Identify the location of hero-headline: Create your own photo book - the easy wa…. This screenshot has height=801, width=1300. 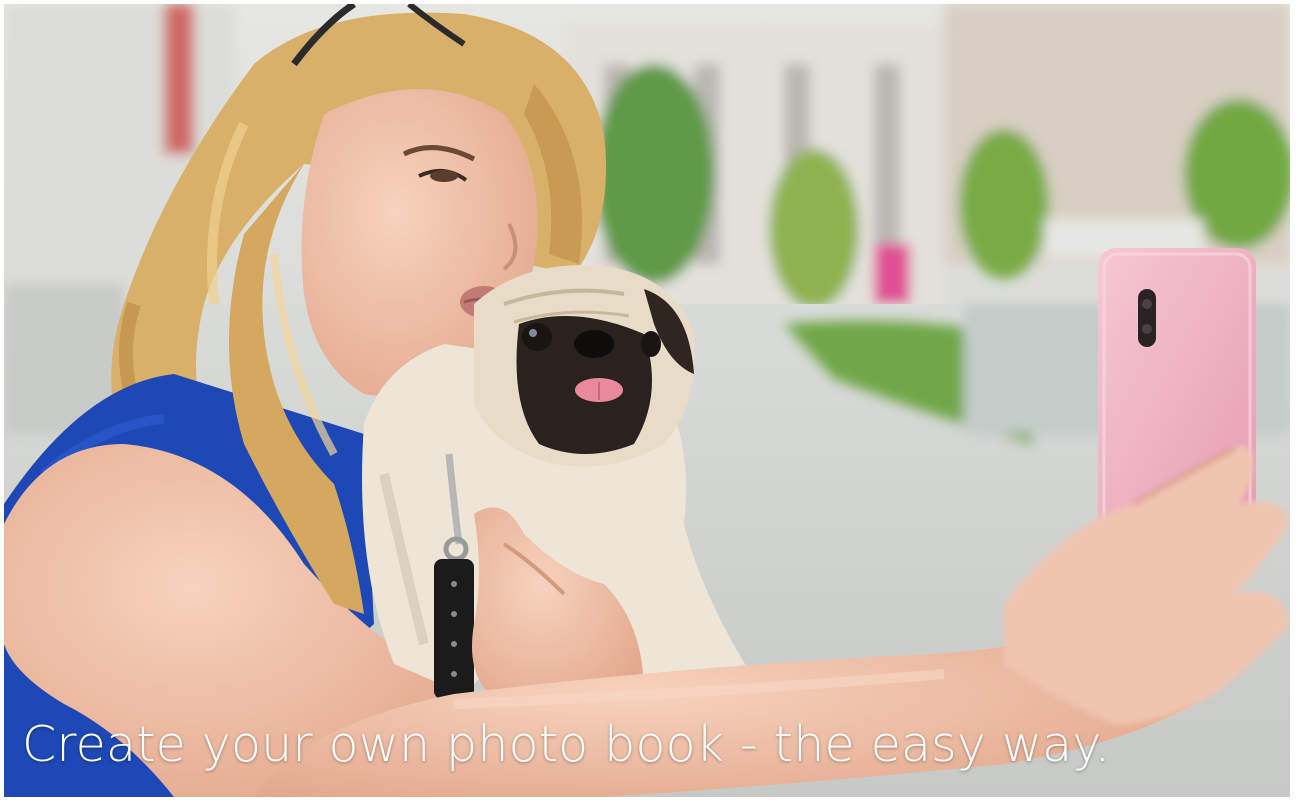
(566, 744).